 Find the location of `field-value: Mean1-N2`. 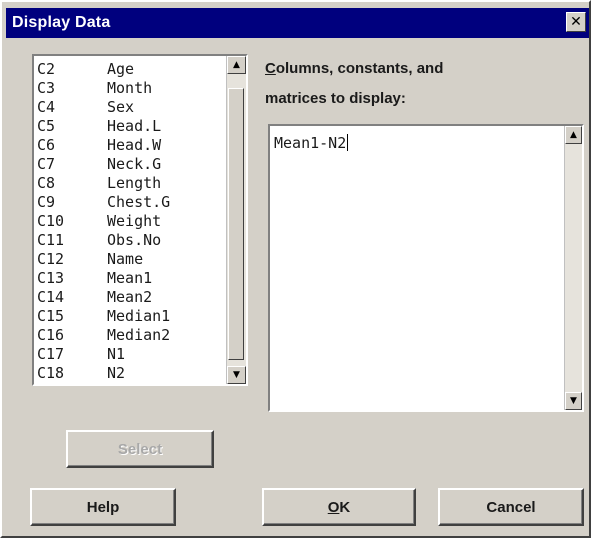

field-value: Mean1-N2 is located at coordinates (311, 143).